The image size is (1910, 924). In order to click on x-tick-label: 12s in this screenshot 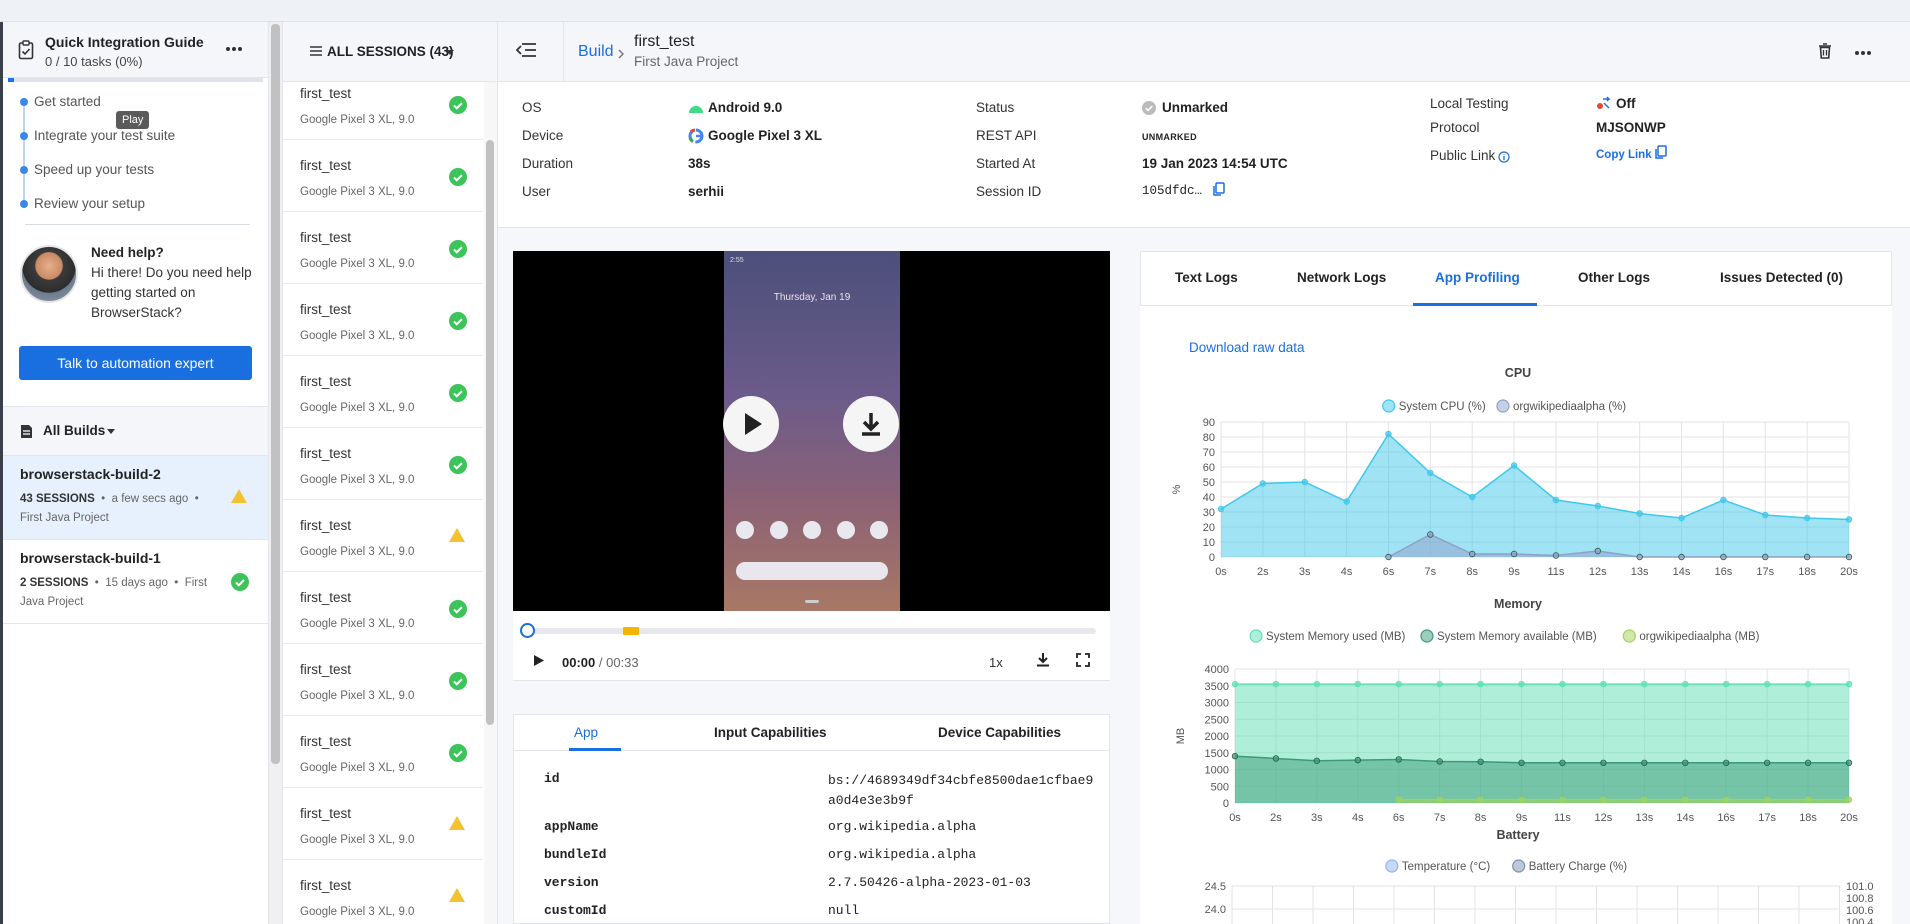, I will do `click(1604, 818)`.